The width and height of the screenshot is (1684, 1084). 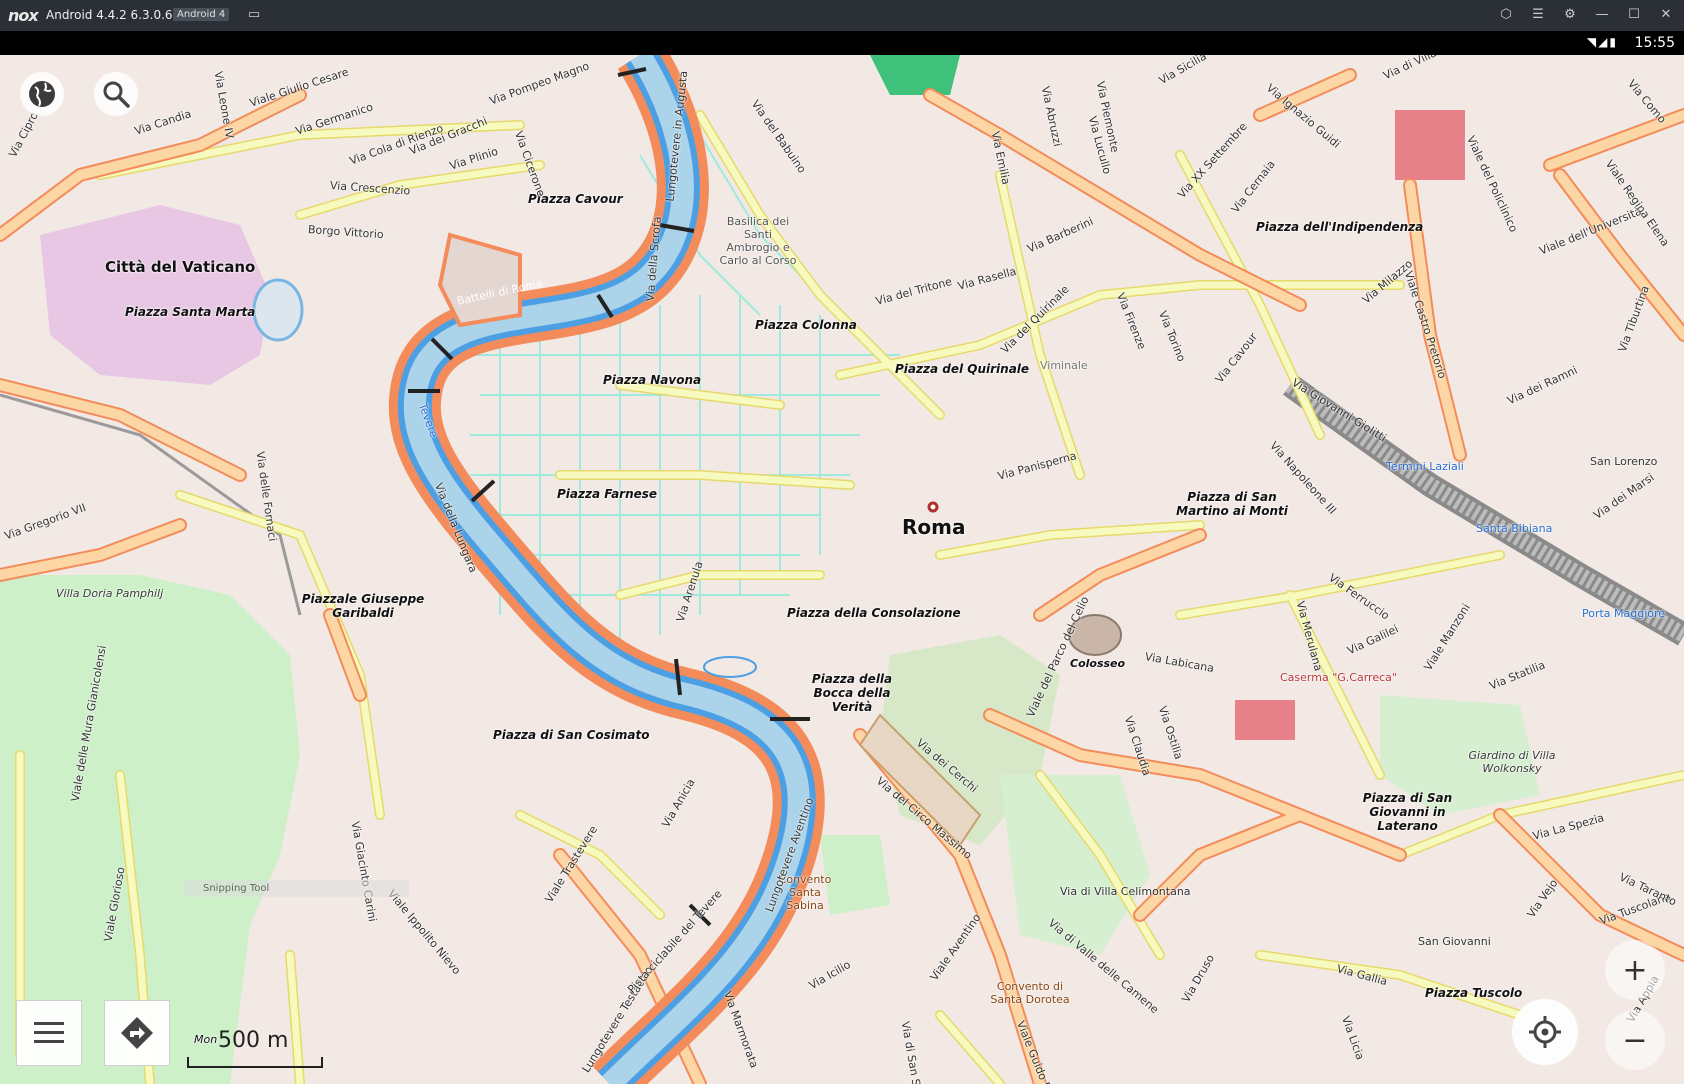 I want to click on square-label: Piazza Colonna, so click(x=806, y=325).